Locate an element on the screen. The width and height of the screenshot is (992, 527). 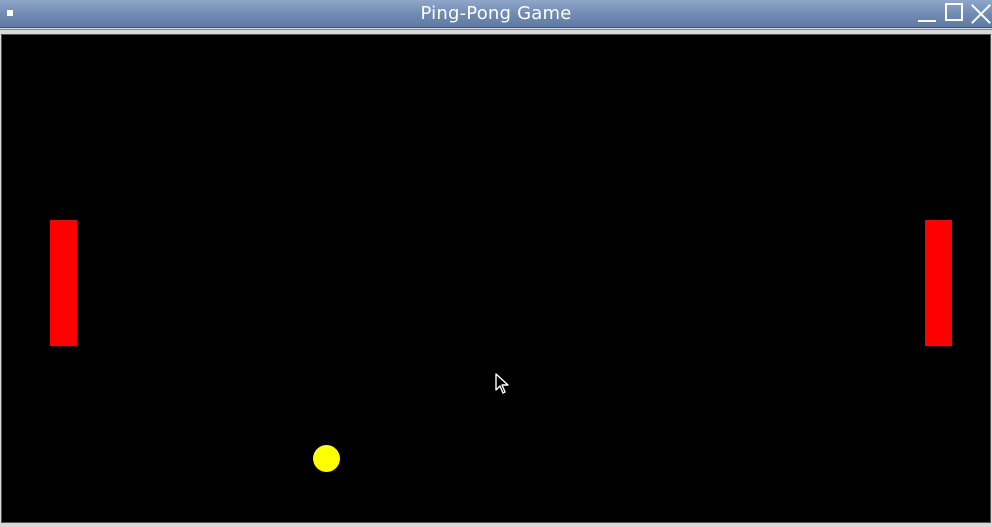
maximize-icon is located at coordinates (955, 13).